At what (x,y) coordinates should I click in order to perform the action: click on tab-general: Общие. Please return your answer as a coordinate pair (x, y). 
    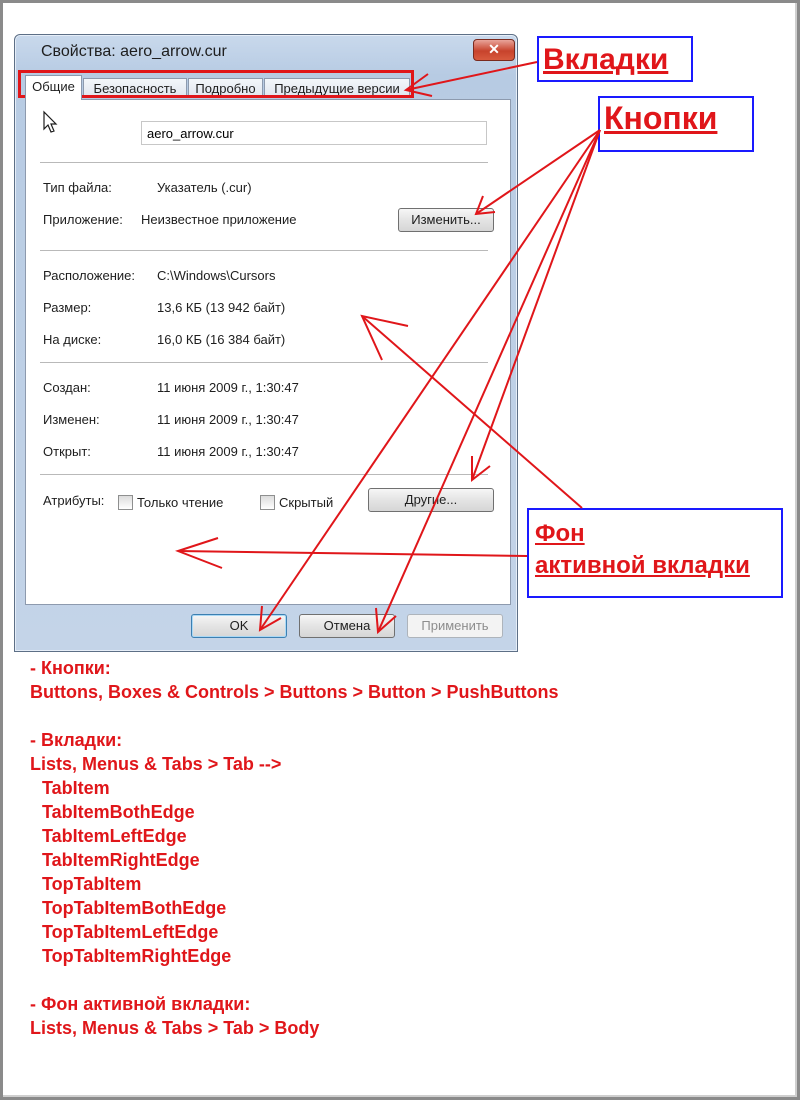
    Looking at the image, I should click on (53, 87).